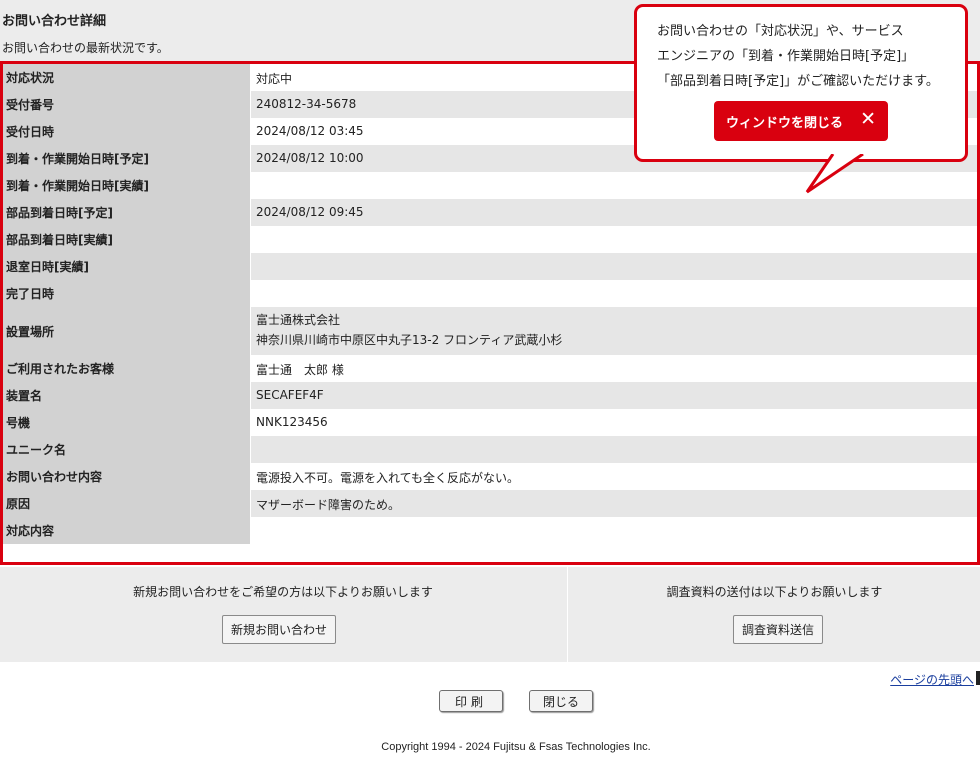 The height and width of the screenshot is (780, 980). What do you see at coordinates (127, 212) in the screenshot?
I see `detail-label: 部品到着日時[予定]` at bounding box center [127, 212].